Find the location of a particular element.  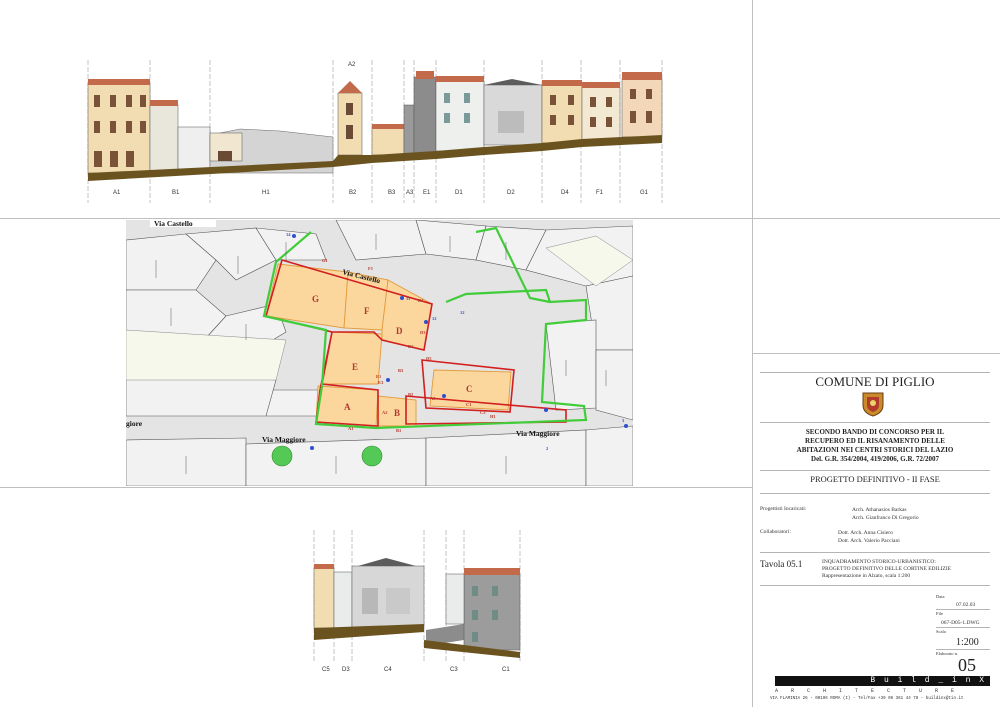

ref-label: C2 is located at coordinates (483, 412).